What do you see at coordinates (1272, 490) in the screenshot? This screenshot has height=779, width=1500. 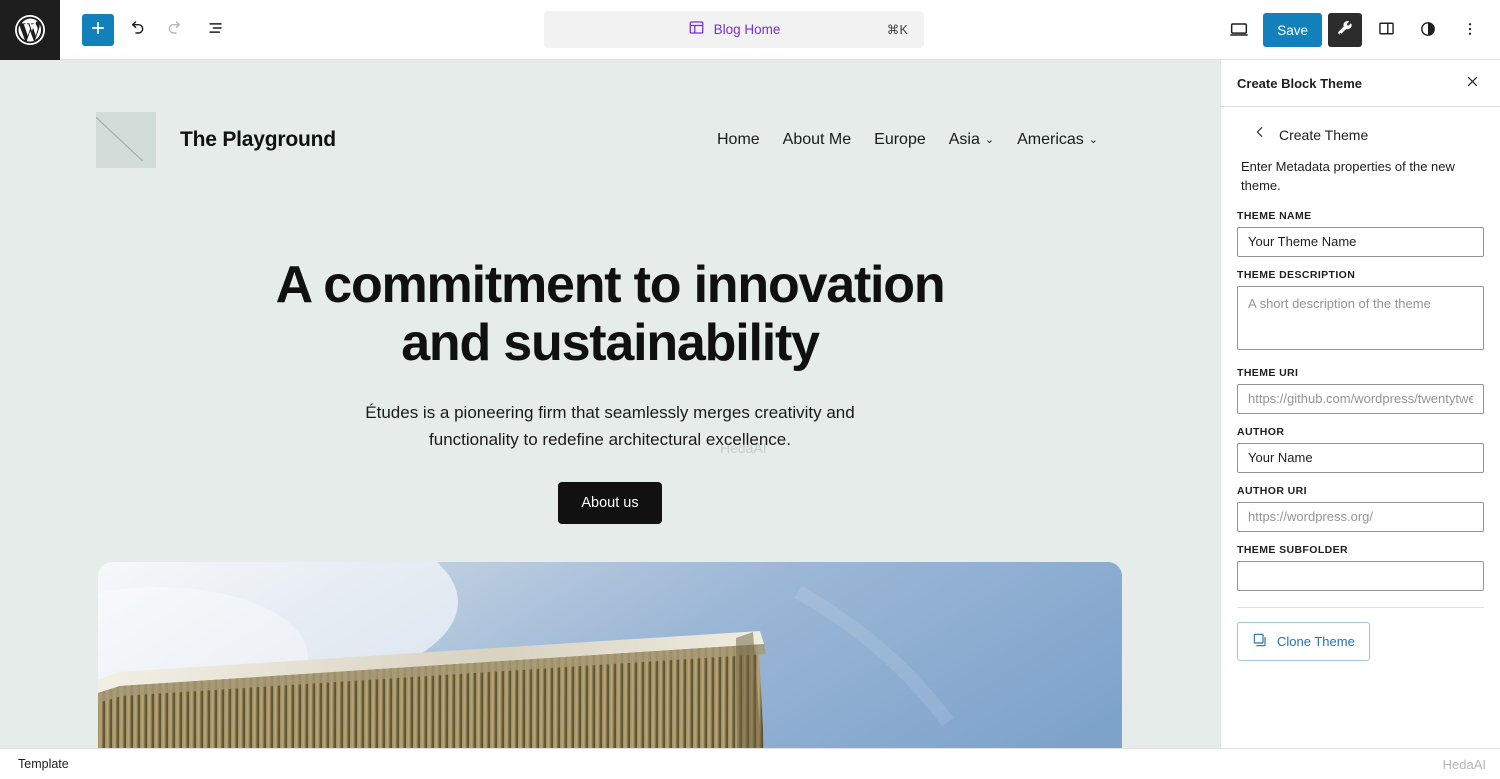 I see `label-author-uri: Author URI` at bounding box center [1272, 490].